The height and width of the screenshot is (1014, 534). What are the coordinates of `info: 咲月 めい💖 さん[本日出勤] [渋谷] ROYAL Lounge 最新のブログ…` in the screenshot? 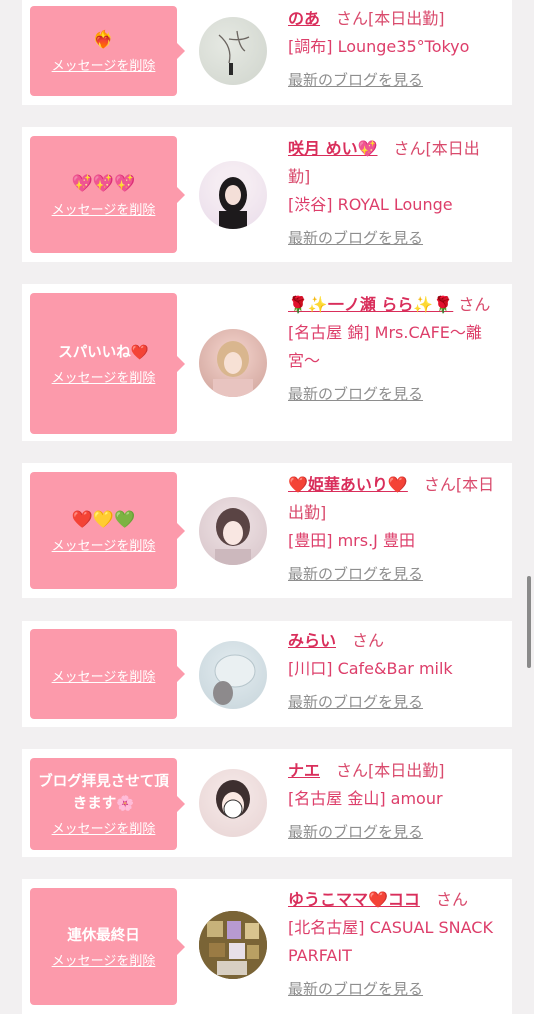 It's located at (394, 193).